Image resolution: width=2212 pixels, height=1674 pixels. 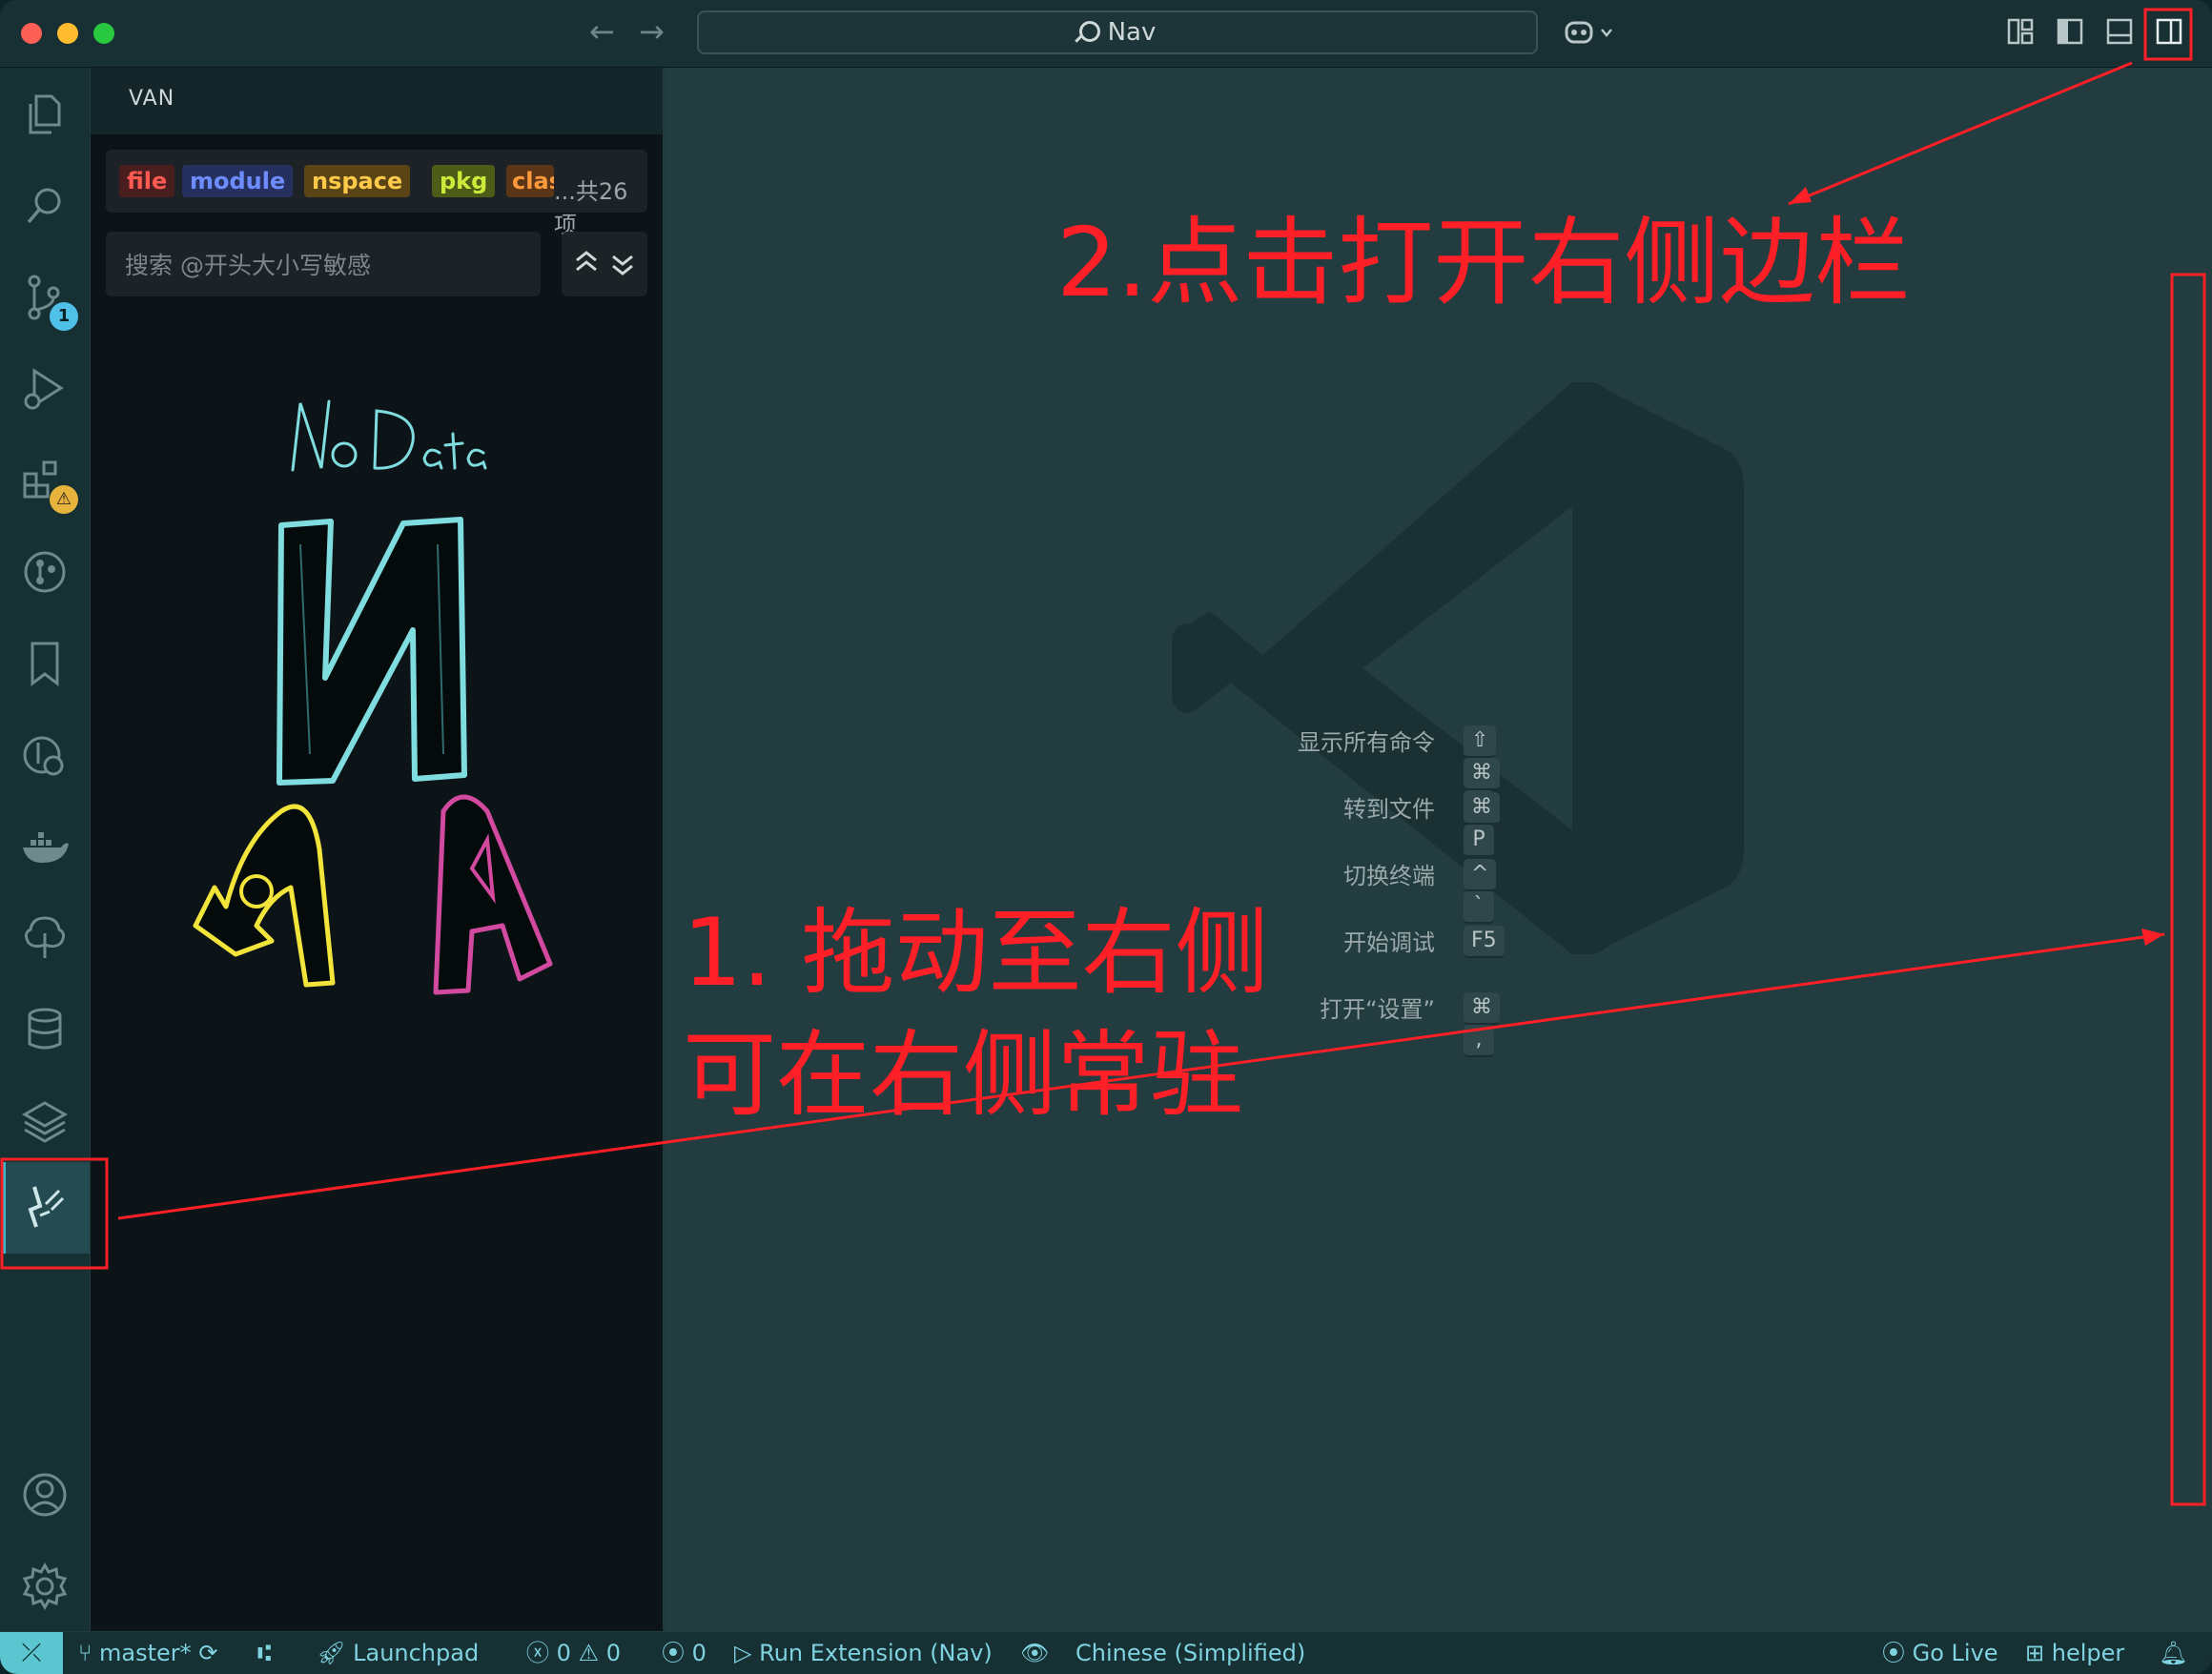 I want to click on git-graph-icon, so click(x=45, y=572).